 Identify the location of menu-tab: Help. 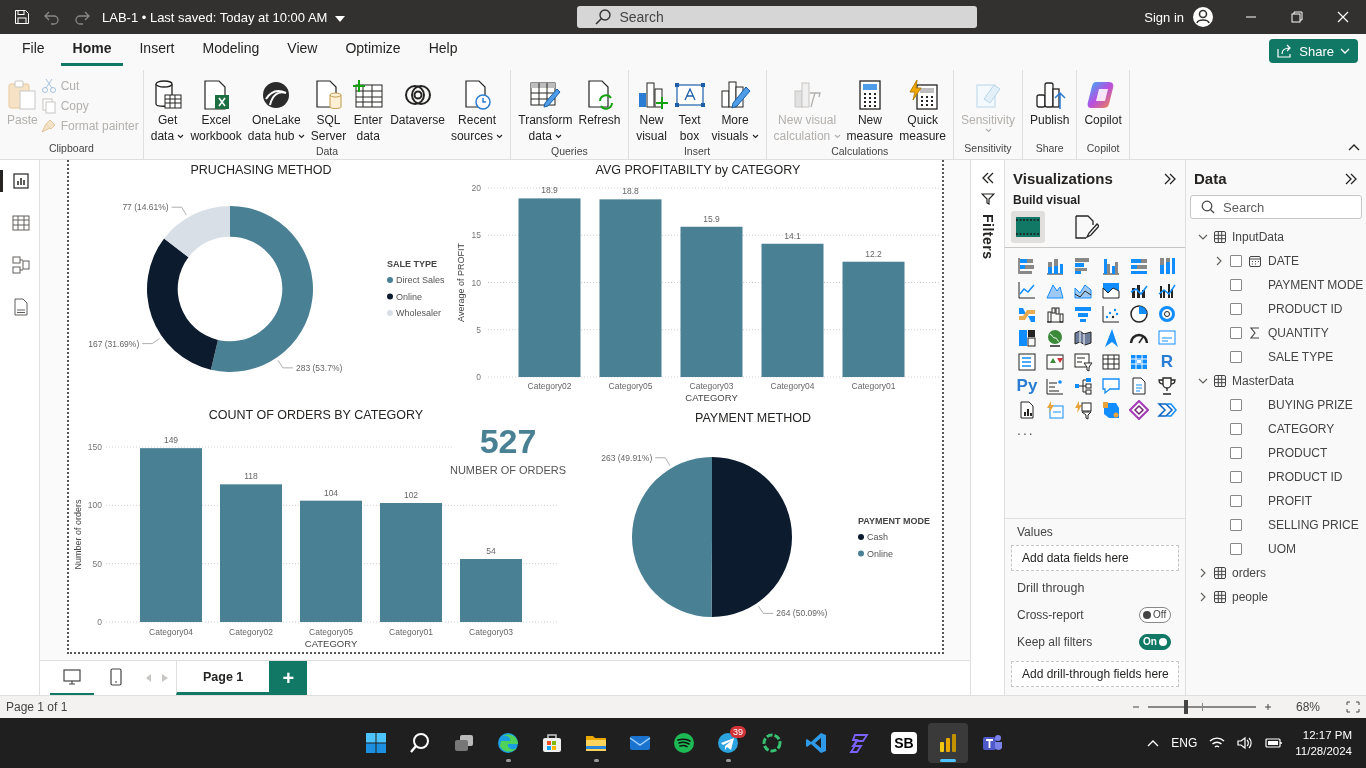
(443, 53).